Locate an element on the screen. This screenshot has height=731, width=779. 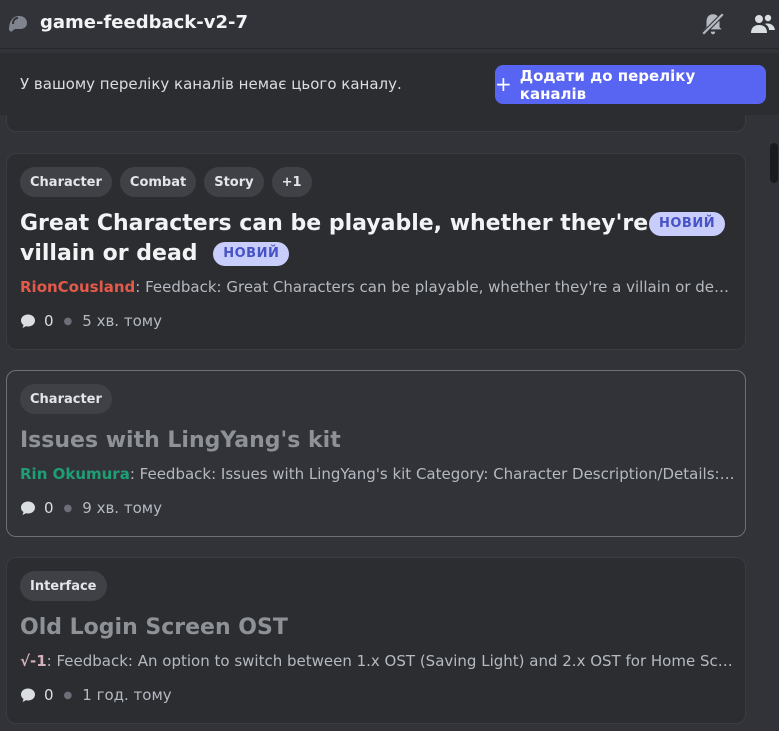
plus-icon: + is located at coordinates (503, 83).